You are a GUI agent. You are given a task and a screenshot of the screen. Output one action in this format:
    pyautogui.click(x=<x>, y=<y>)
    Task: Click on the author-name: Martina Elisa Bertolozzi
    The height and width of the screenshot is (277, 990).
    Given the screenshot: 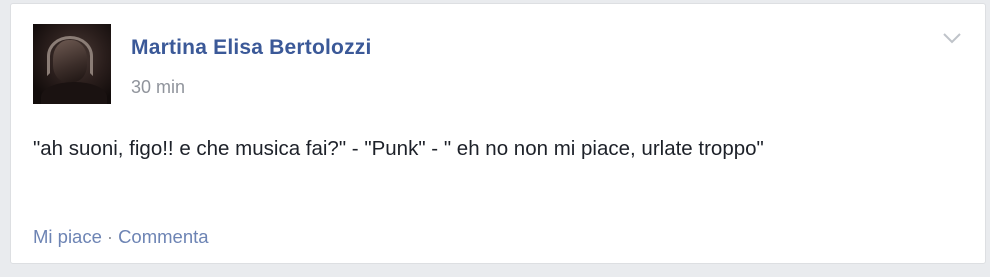 What is the action you would take?
    pyautogui.click(x=251, y=48)
    